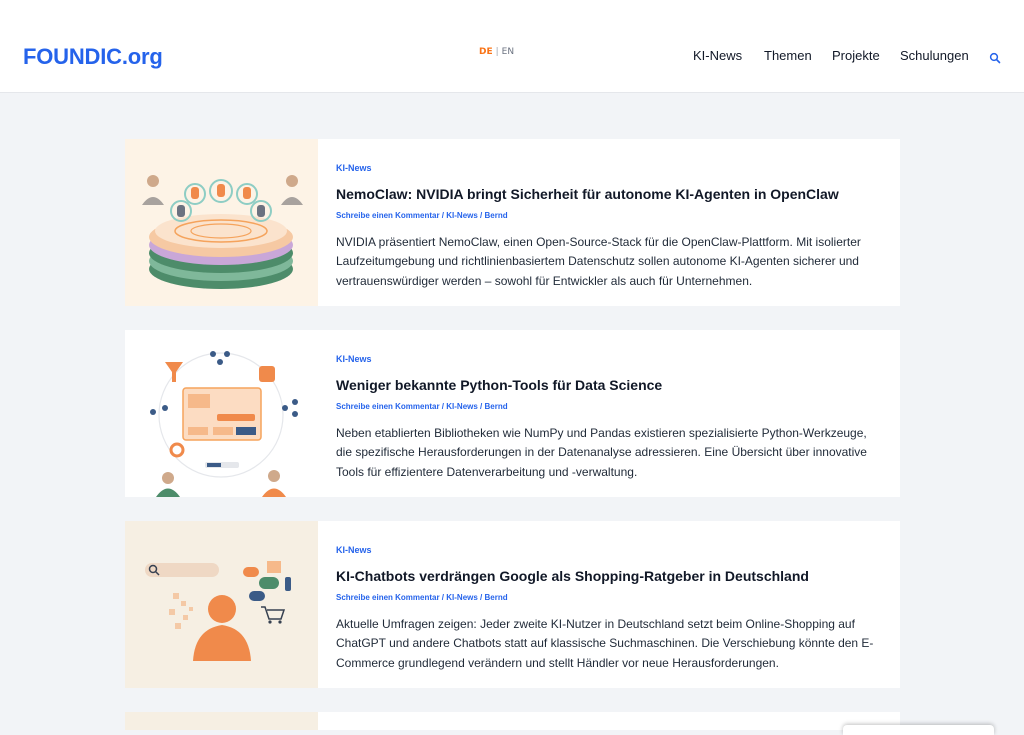 This screenshot has width=1024, height=735. What do you see at coordinates (788, 55) in the screenshot?
I see `nav-themen: Themen` at bounding box center [788, 55].